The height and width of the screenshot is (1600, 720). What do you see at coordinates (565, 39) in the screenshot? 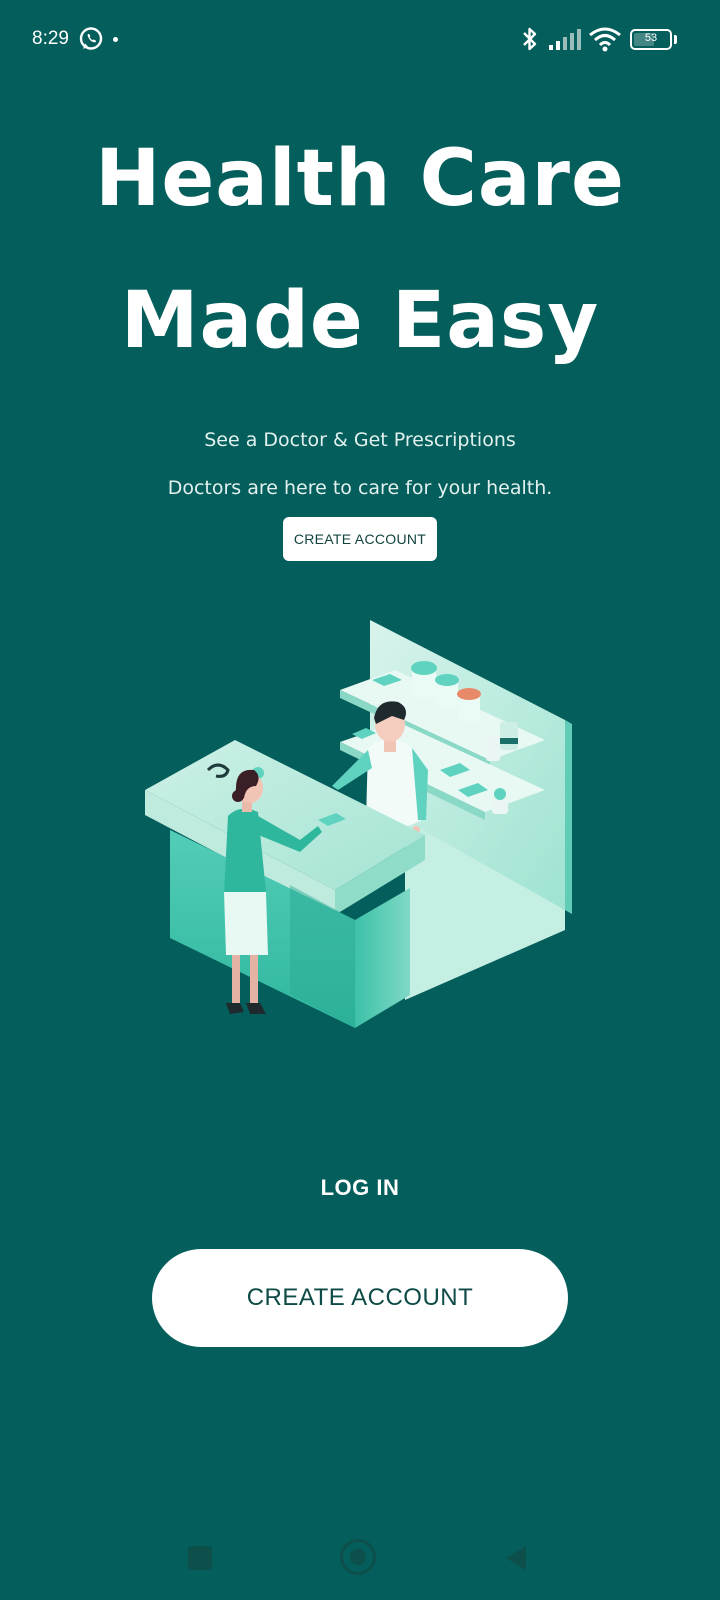
I see `signal-icon` at bounding box center [565, 39].